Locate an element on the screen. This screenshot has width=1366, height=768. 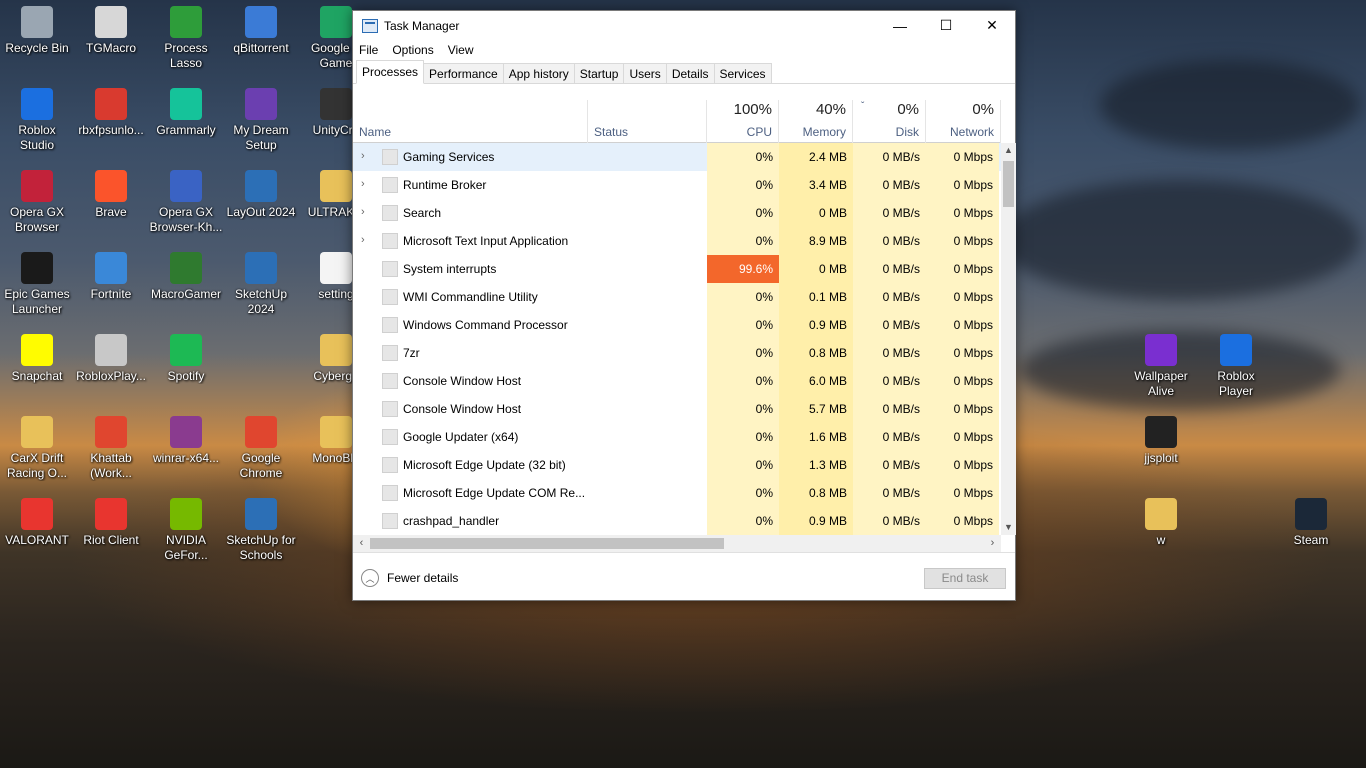
process-row: Google Updater (x64) 0% 1.6 MB 0 MB/s 0 Mbps is located at coordinates (677, 437).